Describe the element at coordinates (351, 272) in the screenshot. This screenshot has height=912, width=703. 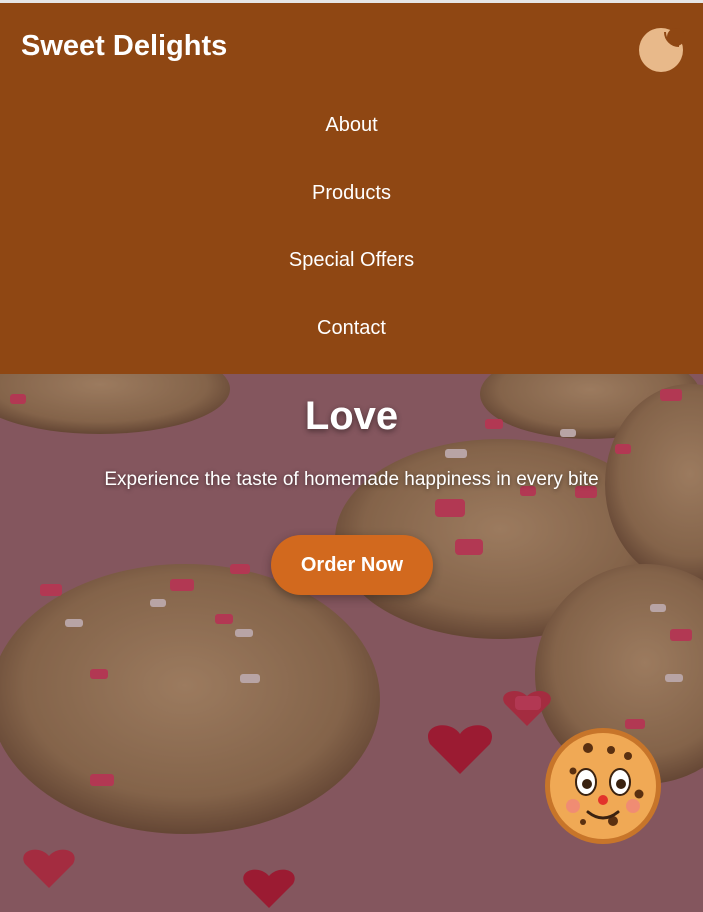
I see `nav-link-special-offers: Special Offers` at that location.